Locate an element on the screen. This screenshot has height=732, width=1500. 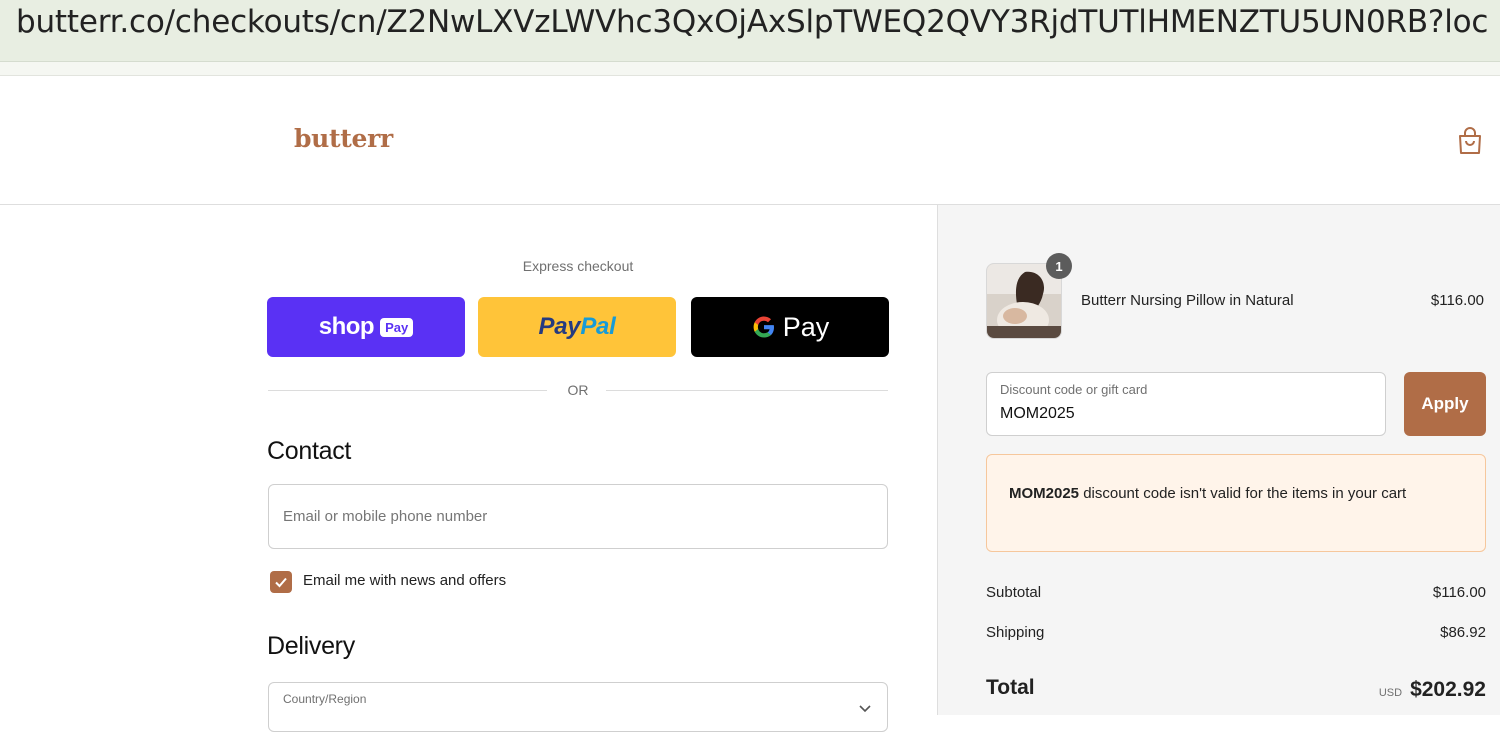
express-checkout-label: Express checkout is located at coordinates (578, 266).